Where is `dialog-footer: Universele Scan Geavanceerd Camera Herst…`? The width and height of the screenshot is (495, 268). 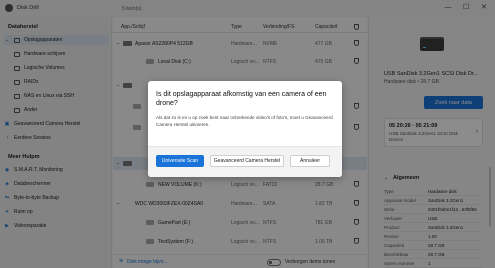 dialog-footer: Universele Scan Geavanceerd Camera Herst… is located at coordinates (245, 161).